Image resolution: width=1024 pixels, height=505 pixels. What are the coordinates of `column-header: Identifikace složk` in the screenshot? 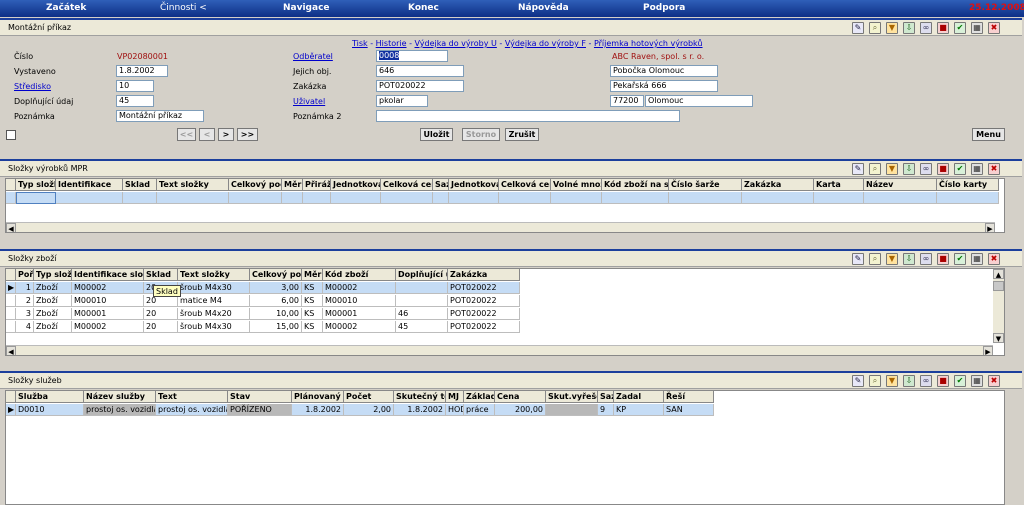 It's located at (108, 275).